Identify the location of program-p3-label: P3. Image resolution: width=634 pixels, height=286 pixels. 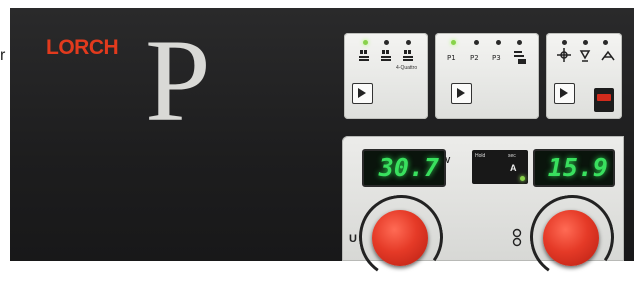
(496, 58).